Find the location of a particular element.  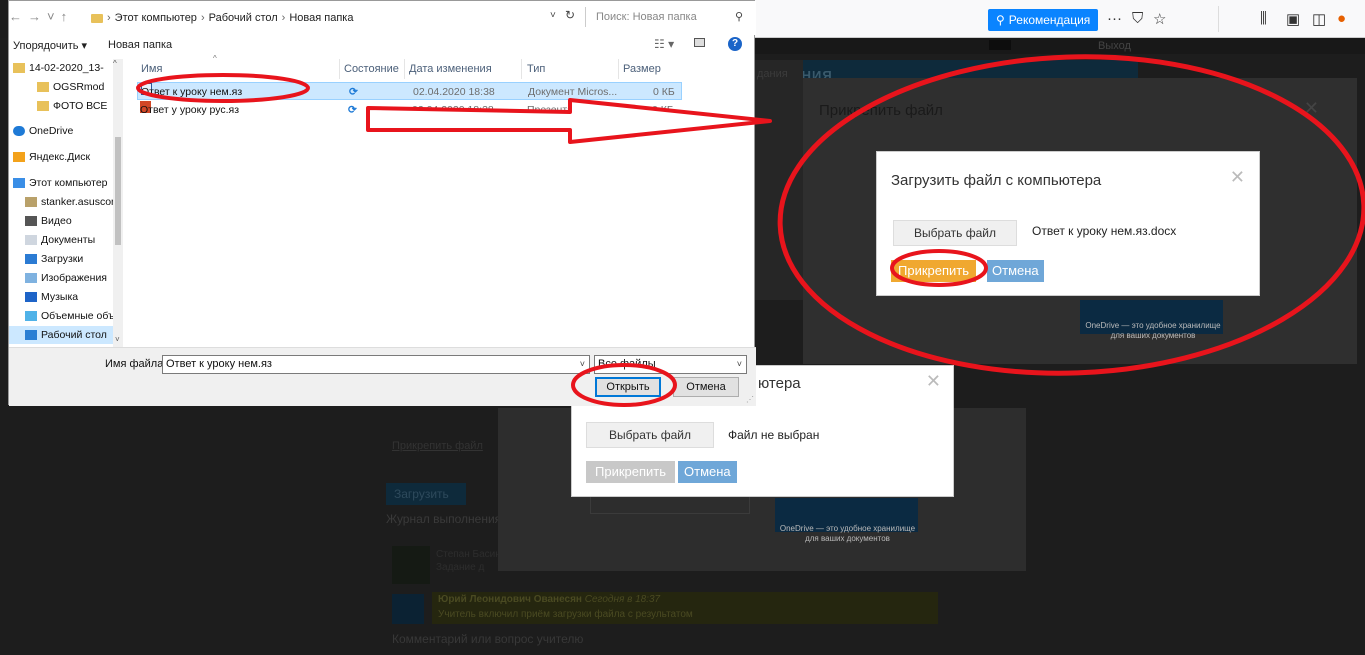

resize-grip-icon: ⋰ is located at coordinates (750, 399).